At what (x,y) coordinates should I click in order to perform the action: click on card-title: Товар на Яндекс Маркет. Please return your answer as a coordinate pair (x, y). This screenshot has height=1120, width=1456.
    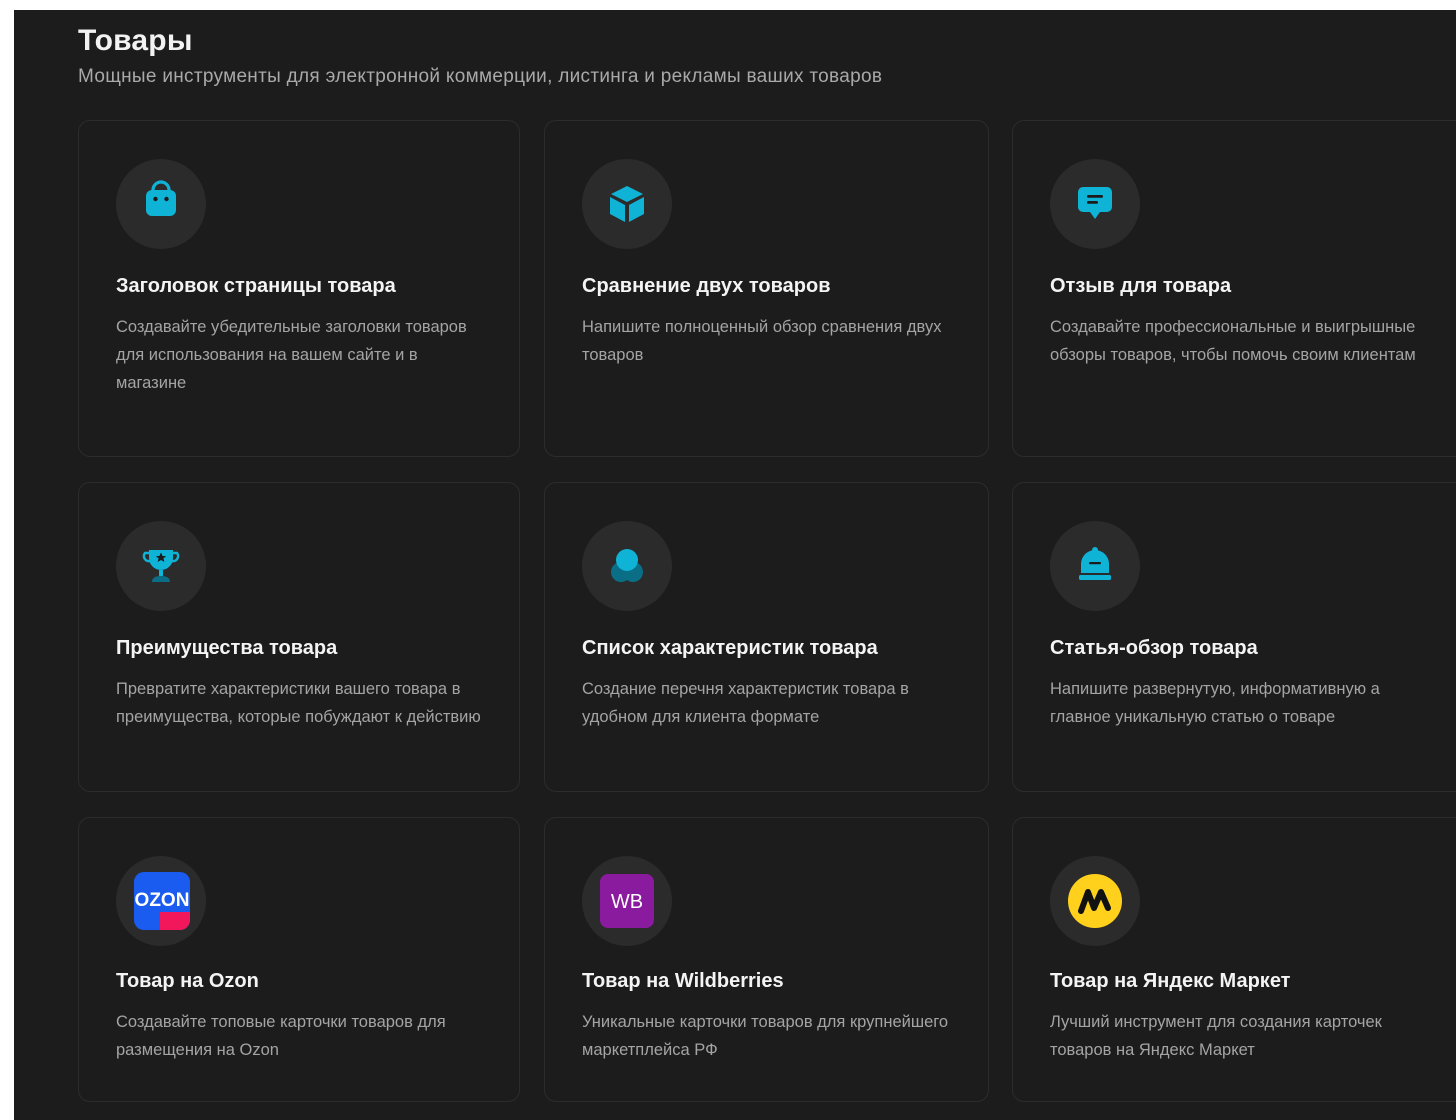
    Looking at the image, I should click on (1170, 981).